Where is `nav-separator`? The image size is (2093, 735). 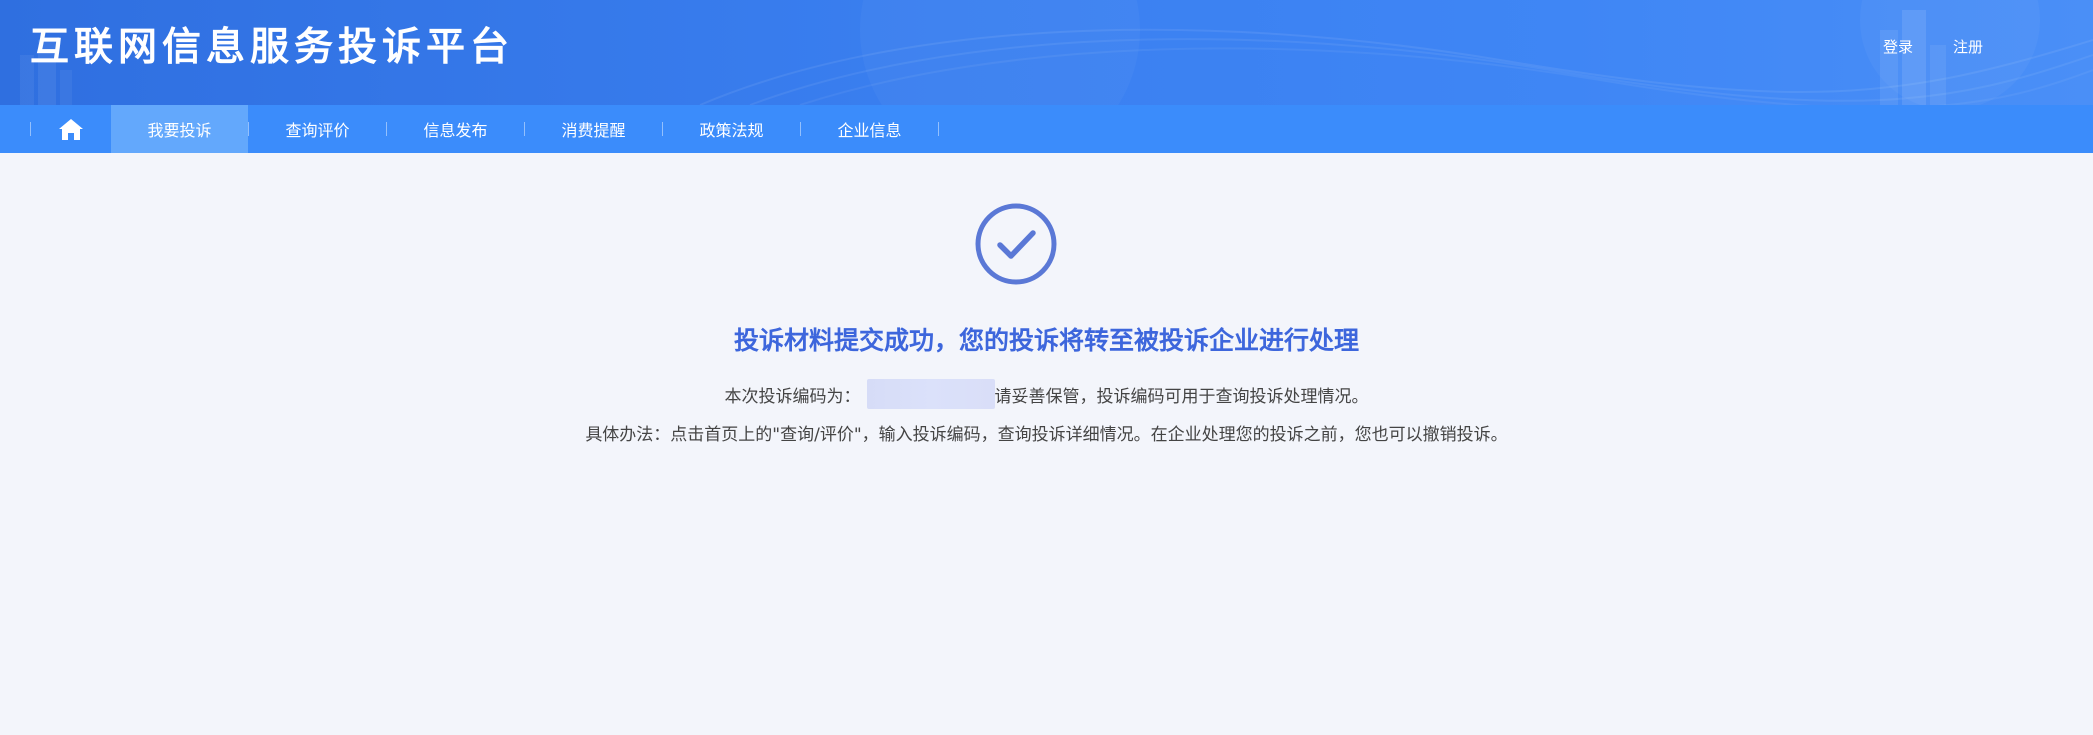
nav-separator is located at coordinates (938, 129).